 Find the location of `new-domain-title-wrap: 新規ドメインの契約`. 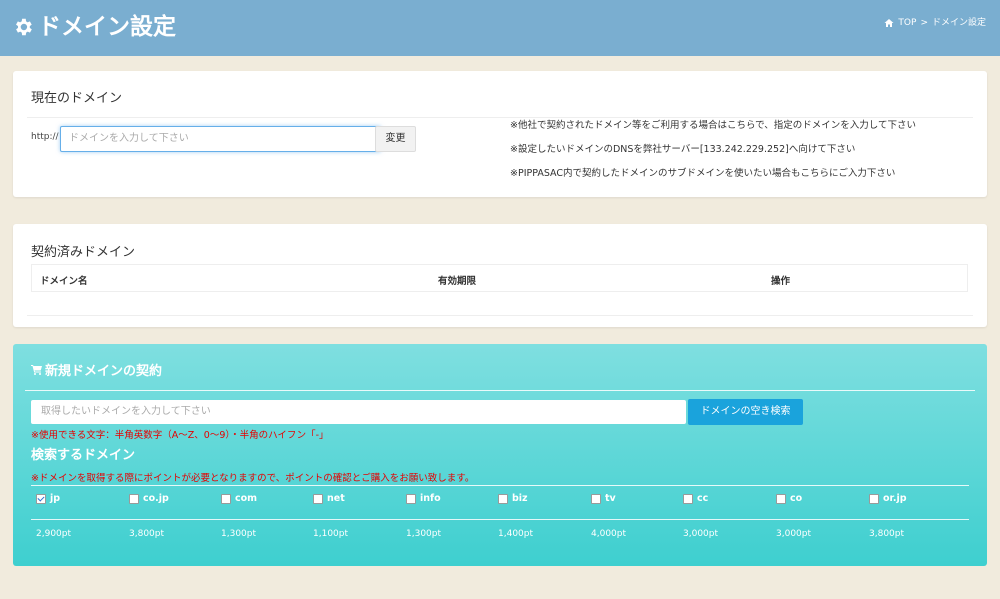

new-domain-title-wrap: 新規ドメインの契約 is located at coordinates (96, 369).